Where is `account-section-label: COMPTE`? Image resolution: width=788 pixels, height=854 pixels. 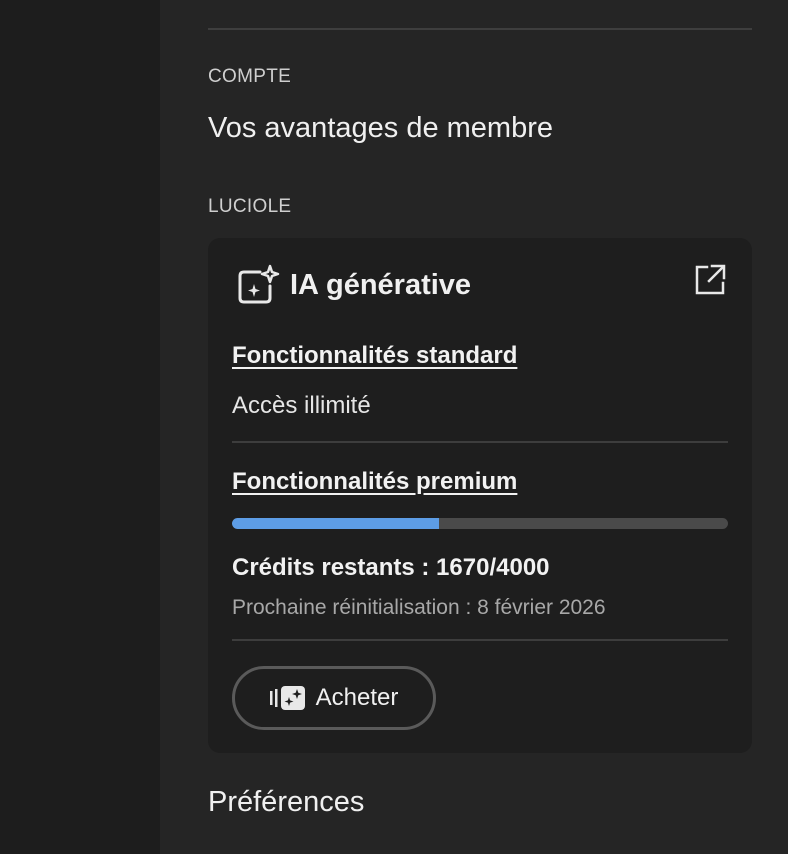
account-section-label: COMPTE is located at coordinates (250, 76).